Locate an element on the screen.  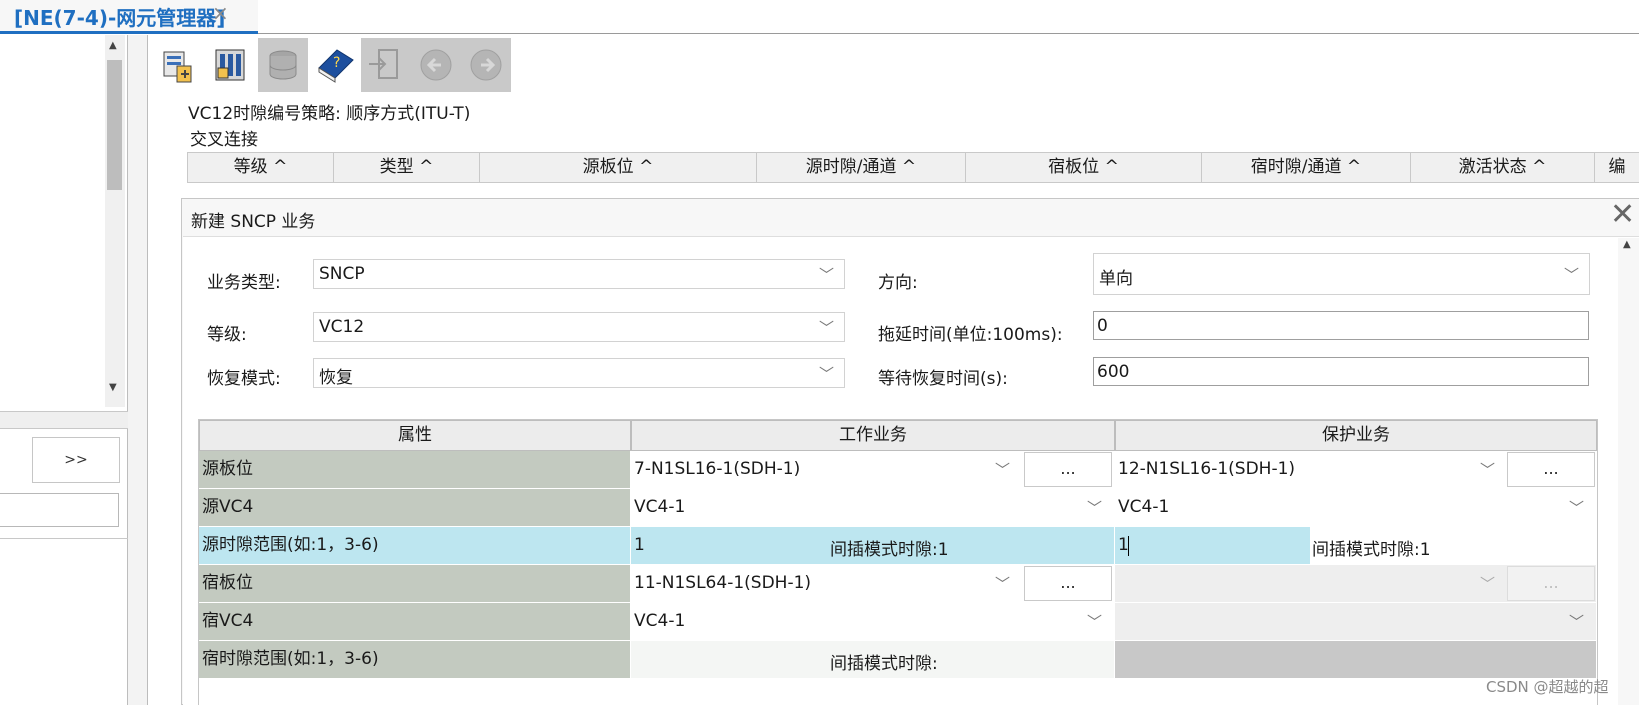
src-board-prot-value: 12-N1SL16-1(SDH-1) is located at coordinates (1206, 469).